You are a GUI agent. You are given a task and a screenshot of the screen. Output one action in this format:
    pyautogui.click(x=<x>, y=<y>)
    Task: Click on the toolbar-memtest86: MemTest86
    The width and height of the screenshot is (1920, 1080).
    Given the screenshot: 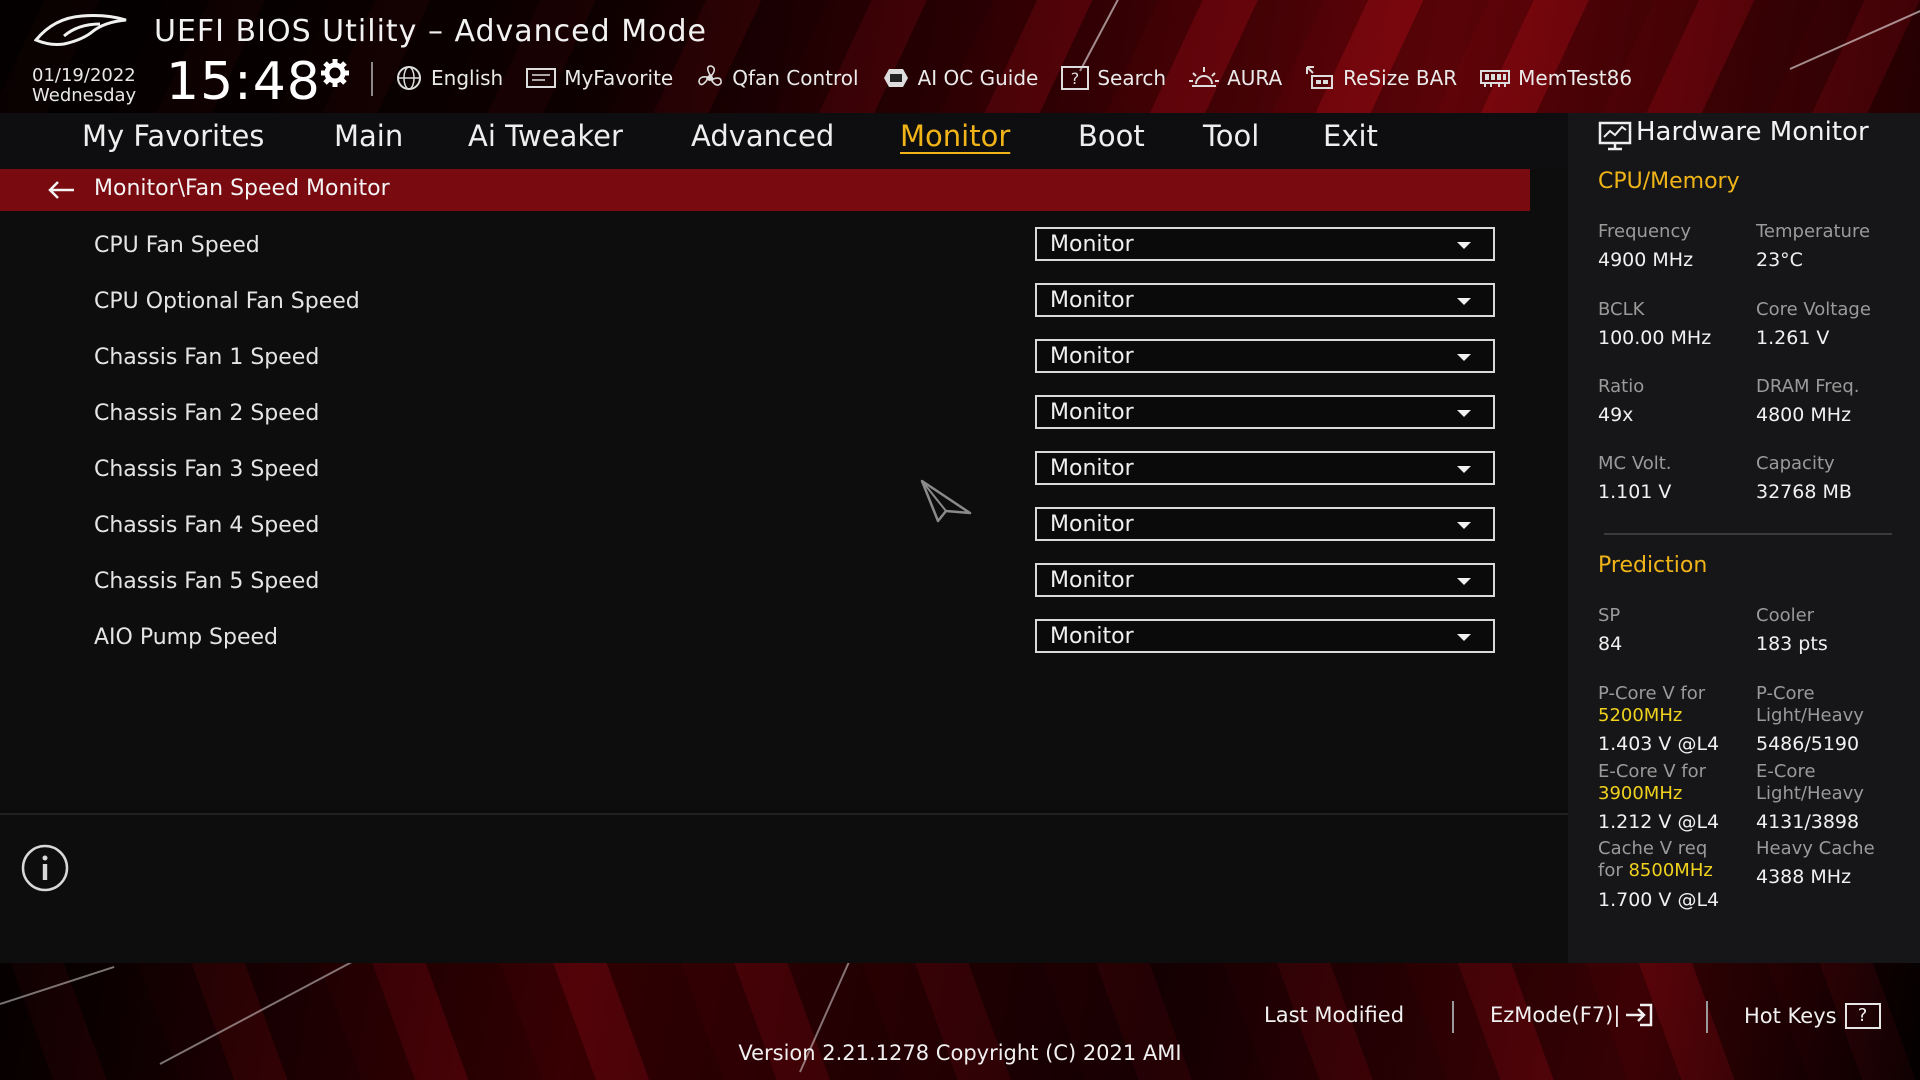 What is the action you would take?
    pyautogui.click(x=1555, y=78)
    